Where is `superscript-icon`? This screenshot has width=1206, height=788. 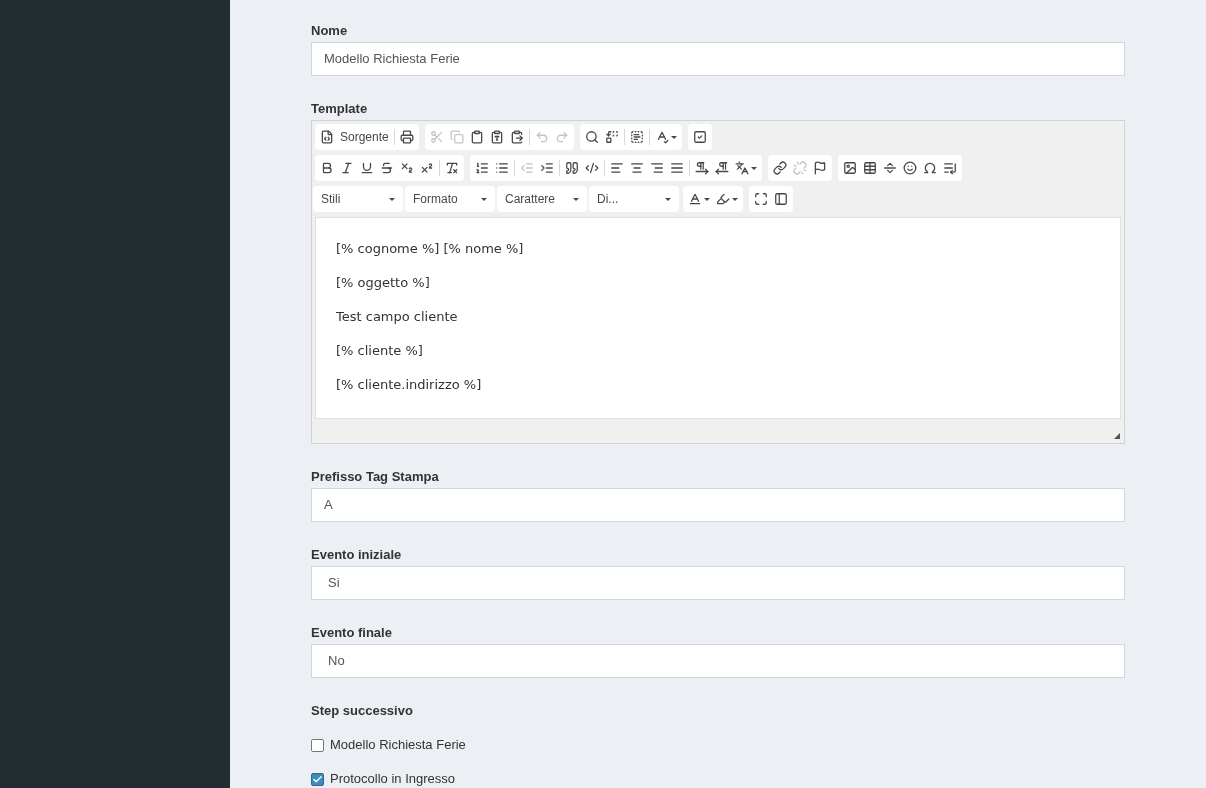 superscript-icon is located at coordinates (427, 168).